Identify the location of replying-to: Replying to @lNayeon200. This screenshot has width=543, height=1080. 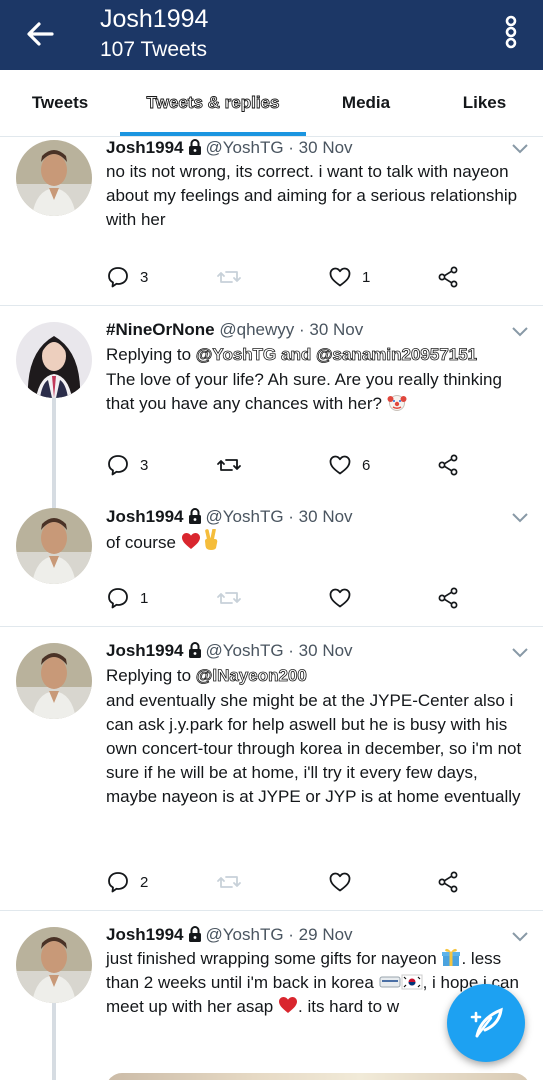
(315, 676).